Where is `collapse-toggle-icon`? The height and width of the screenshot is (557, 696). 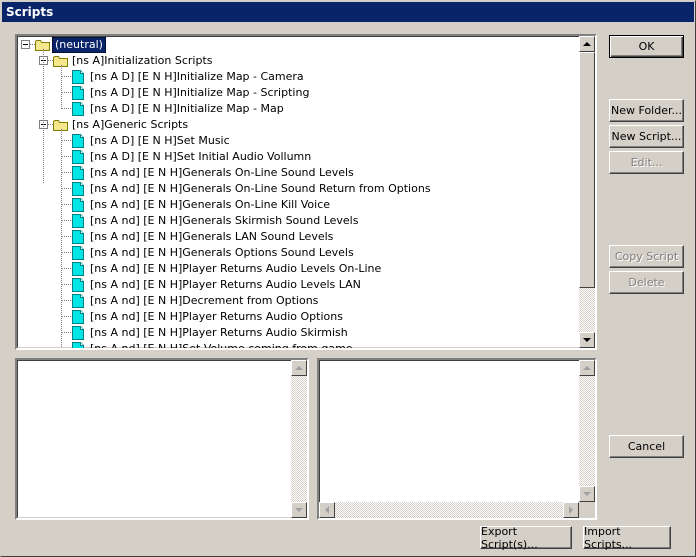 collapse-toggle-icon is located at coordinates (25, 44).